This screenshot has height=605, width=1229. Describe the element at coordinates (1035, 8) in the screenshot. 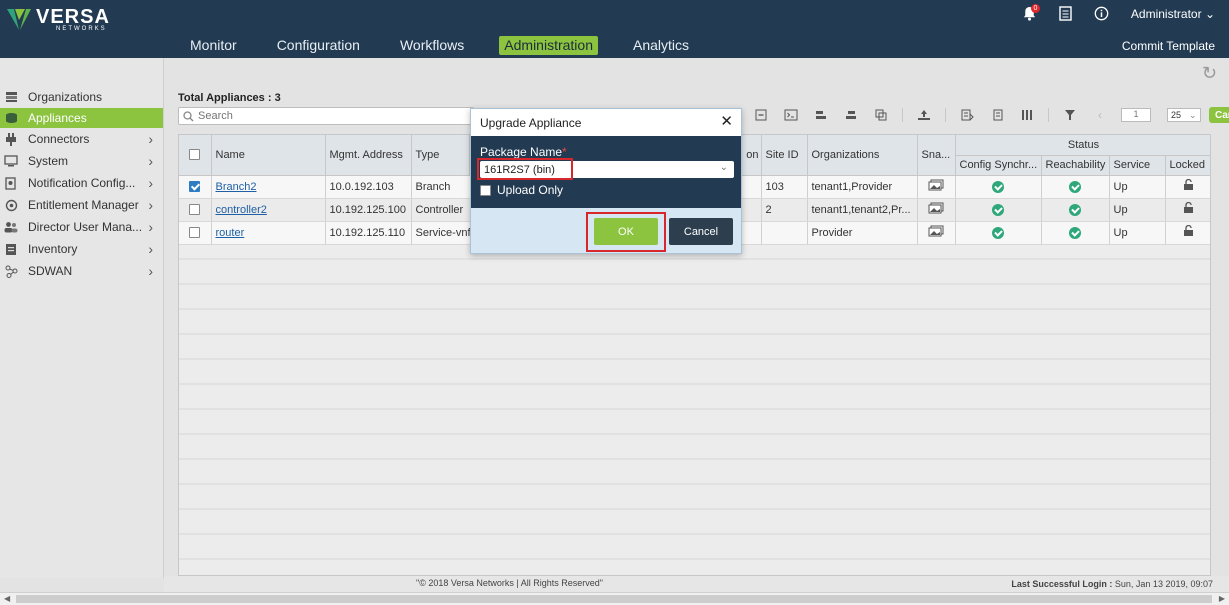

I see `notification-badge: 0` at that location.